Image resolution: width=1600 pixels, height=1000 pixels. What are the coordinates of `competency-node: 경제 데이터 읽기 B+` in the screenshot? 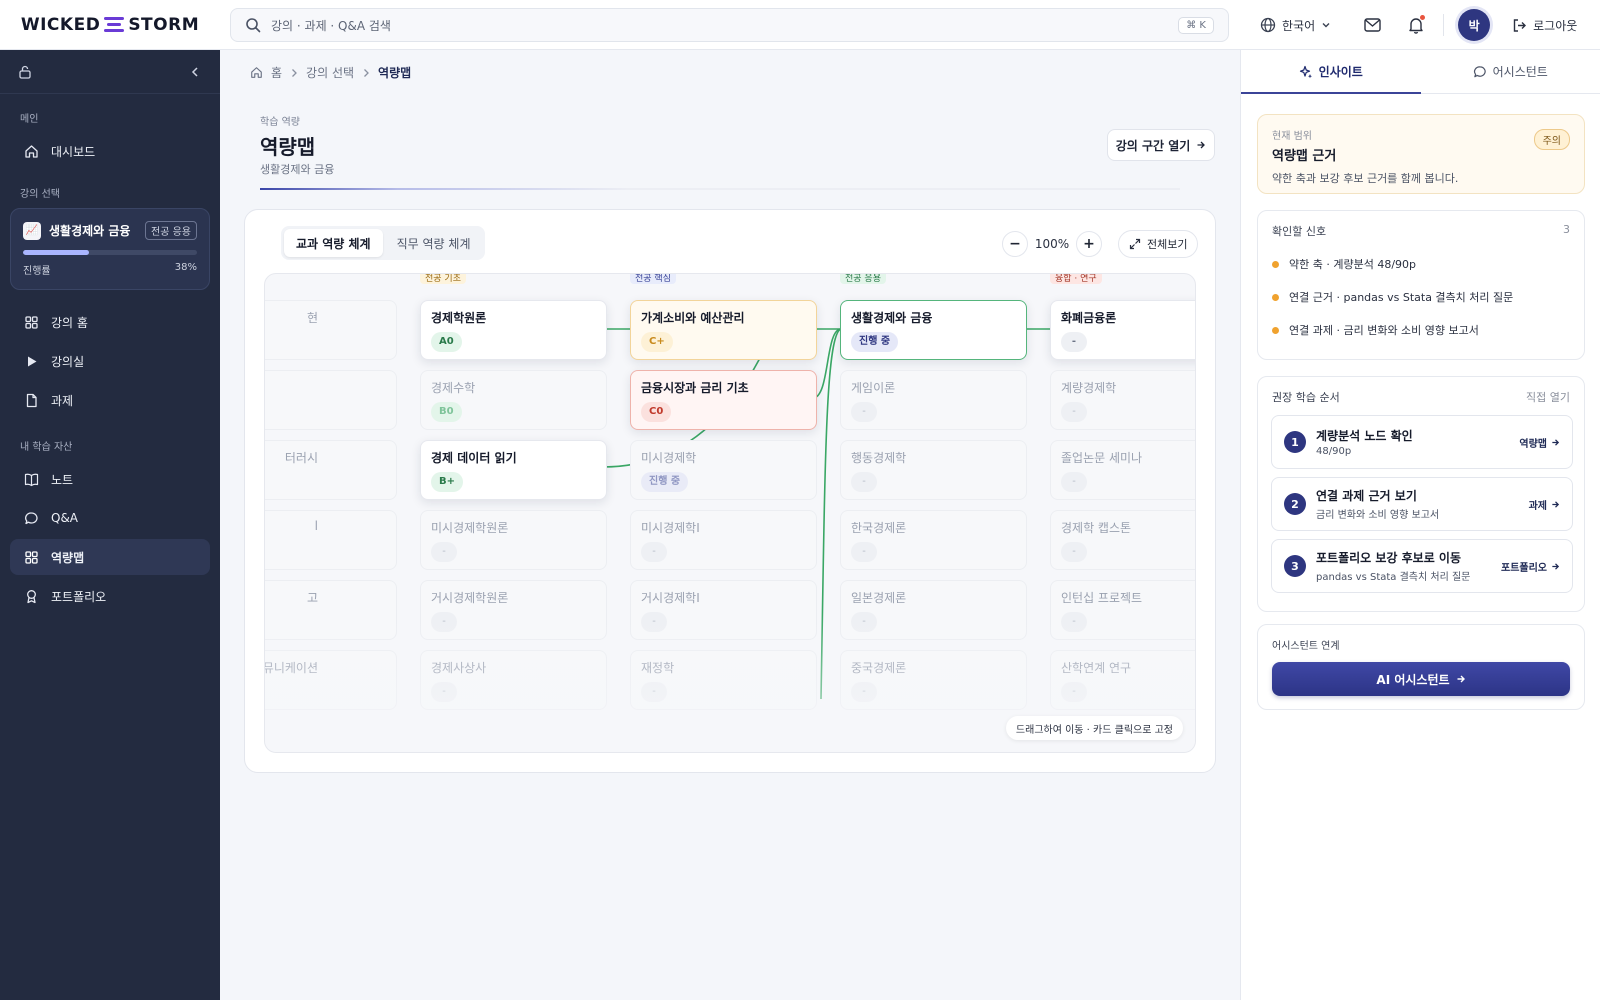 It's located at (513, 470).